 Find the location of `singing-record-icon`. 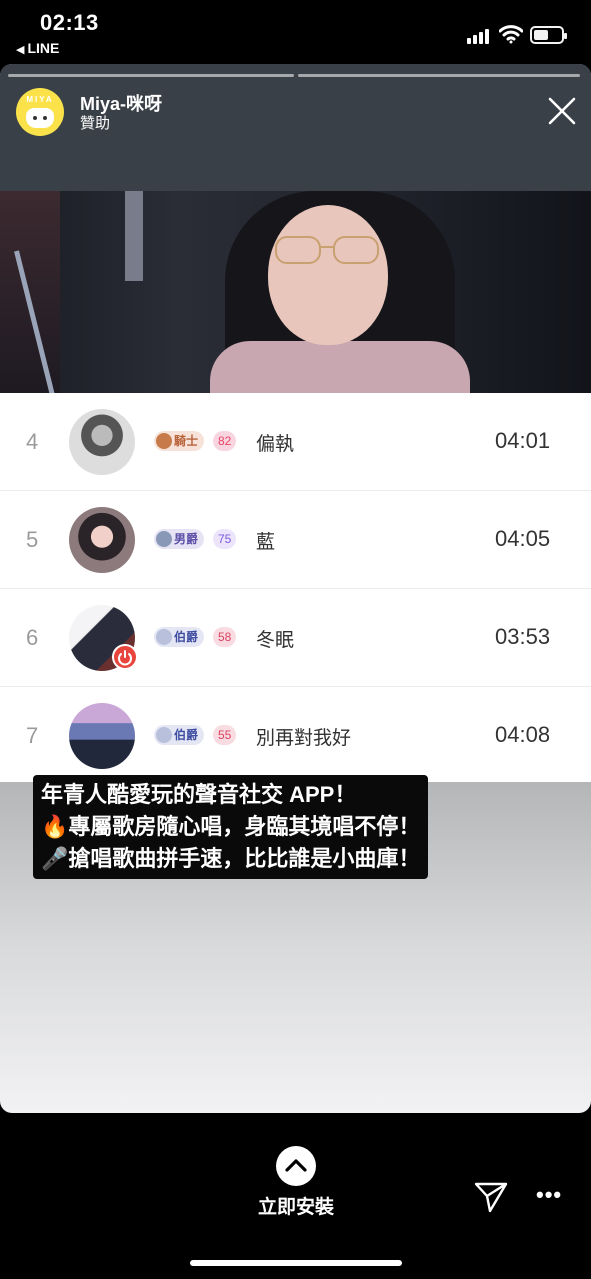

singing-record-icon is located at coordinates (125, 657).